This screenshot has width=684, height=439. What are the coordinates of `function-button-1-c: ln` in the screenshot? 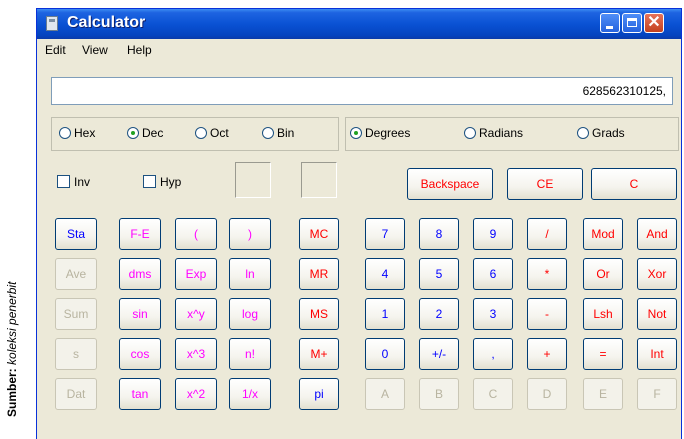 It's located at (250, 274).